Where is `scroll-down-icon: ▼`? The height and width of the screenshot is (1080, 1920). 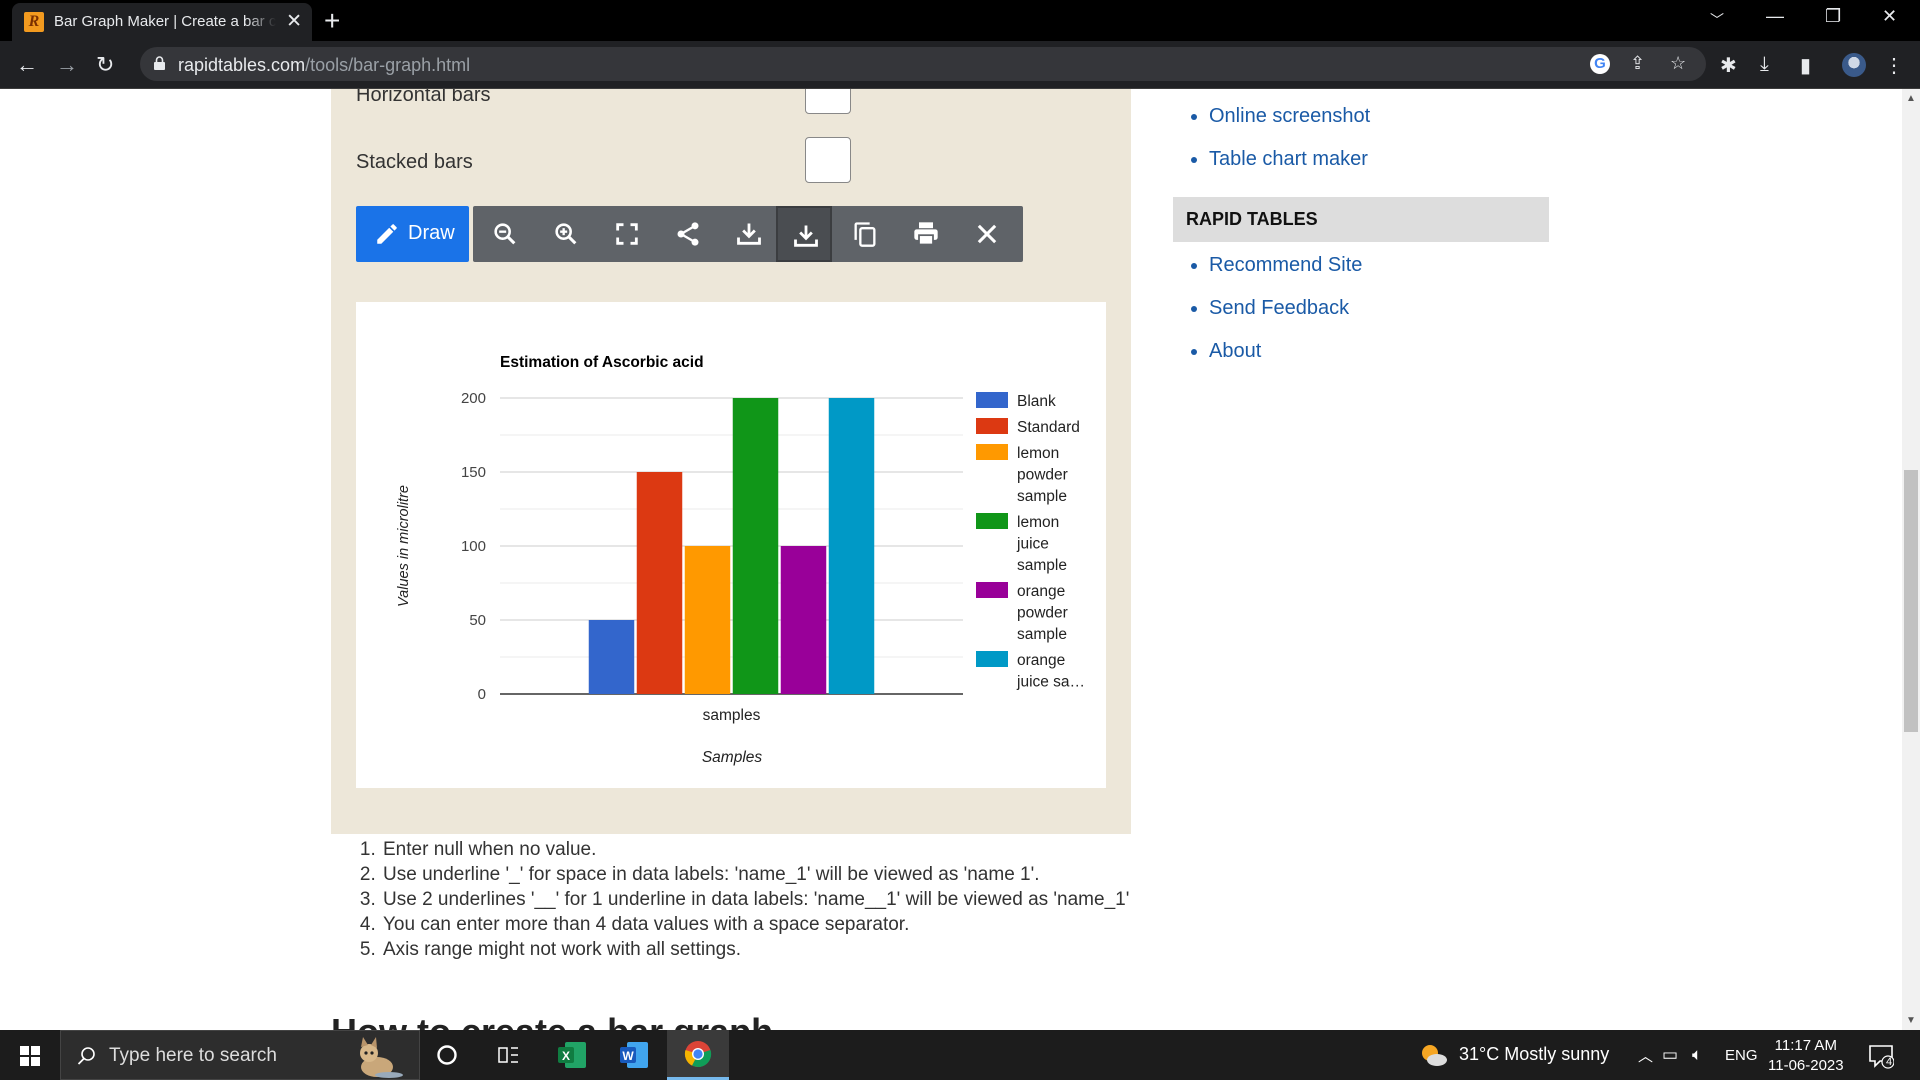 scroll-down-icon: ▼ is located at coordinates (1911, 1020).